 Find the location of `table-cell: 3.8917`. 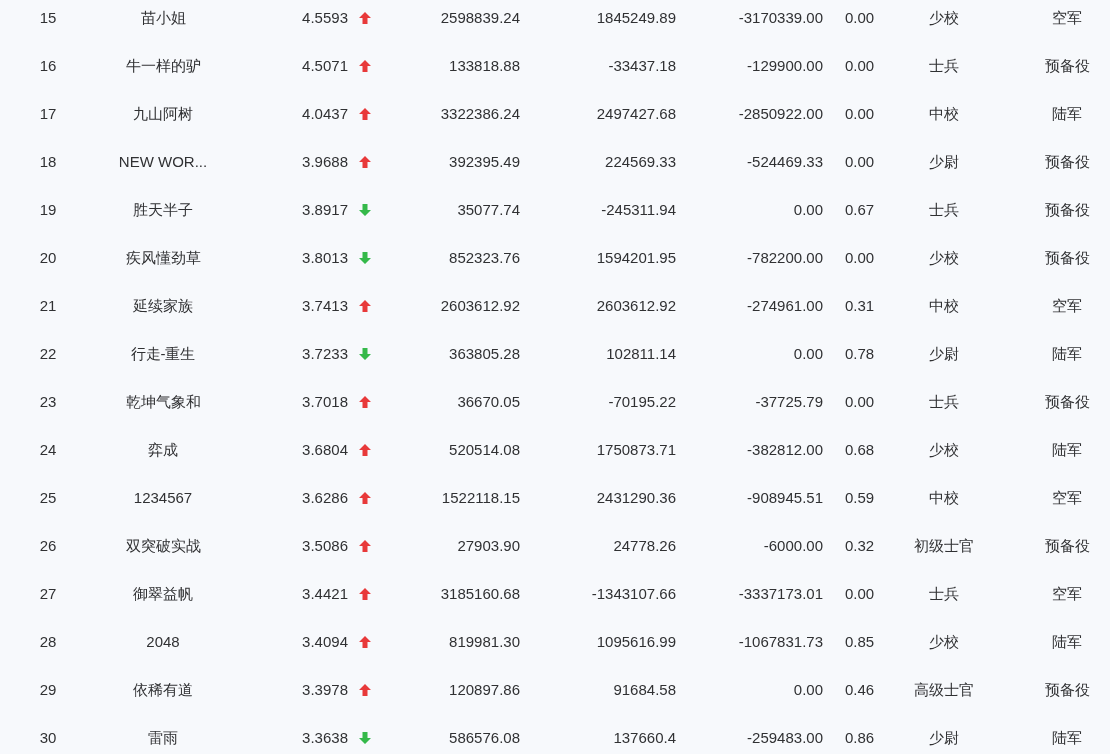

table-cell: 3.8917 is located at coordinates (325, 209).